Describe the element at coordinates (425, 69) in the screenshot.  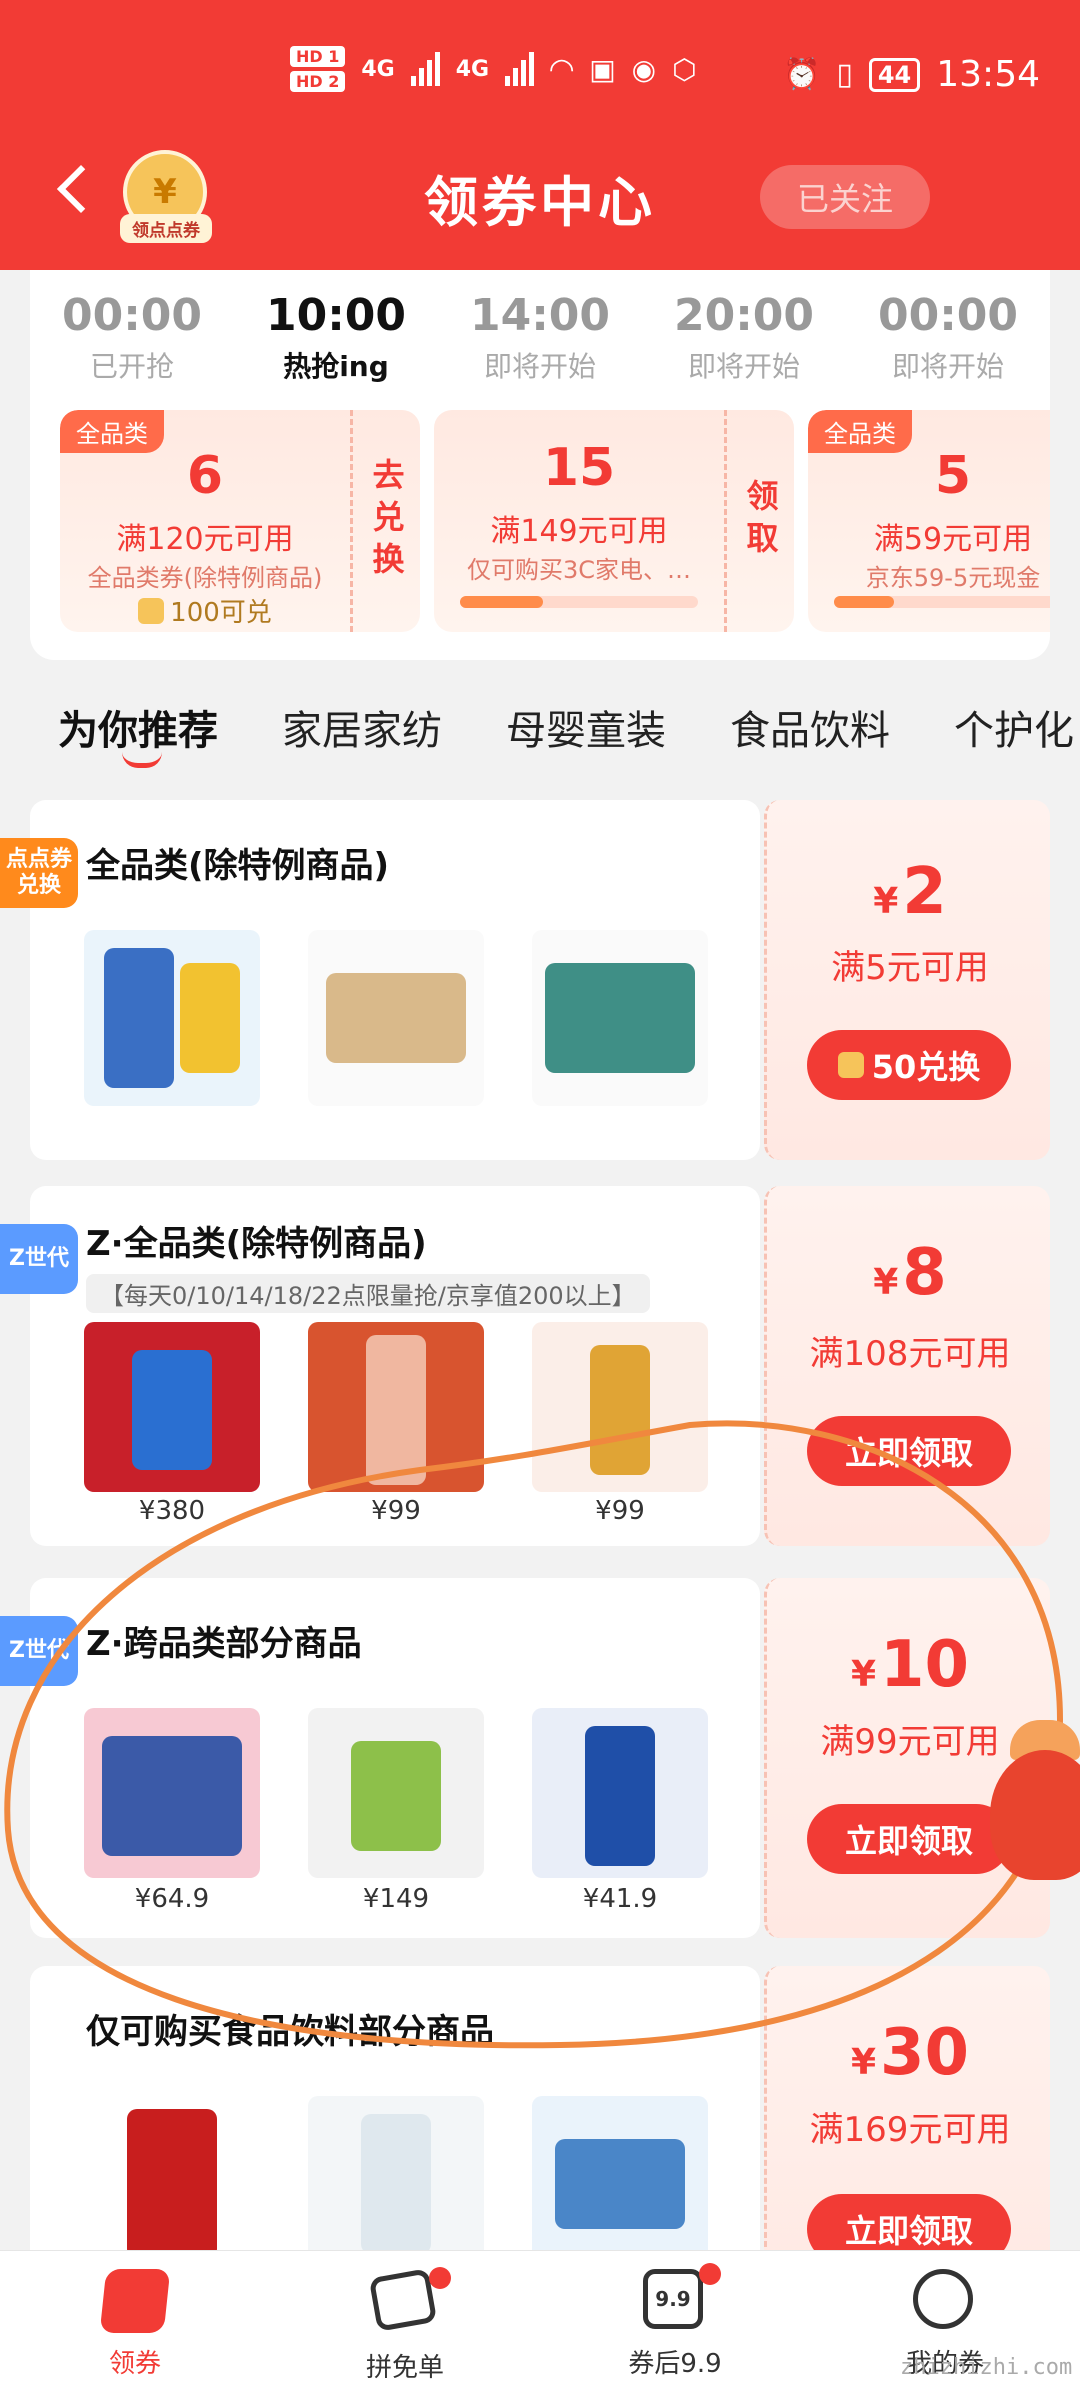
I see `signal-icon` at that location.